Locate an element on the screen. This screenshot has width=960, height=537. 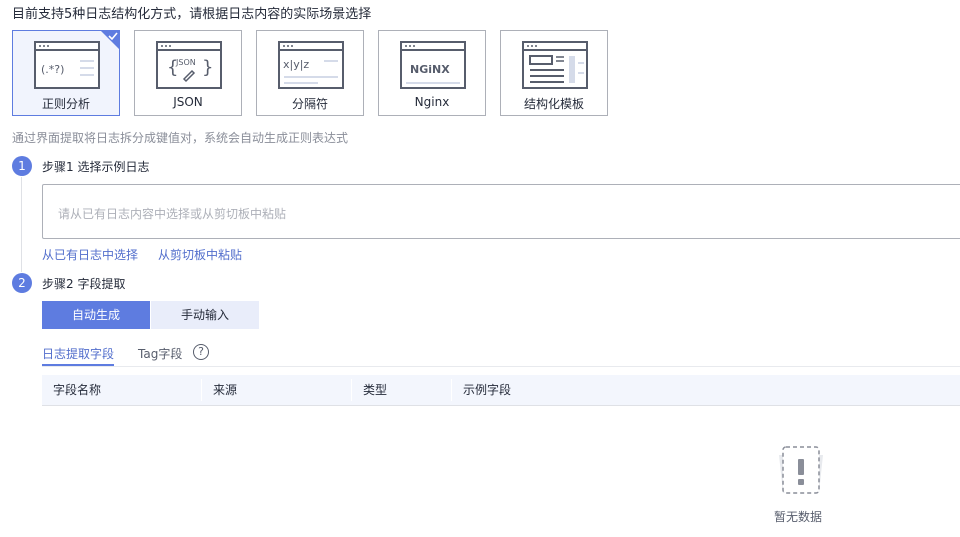
column-header-sample: 示例字段 is located at coordinates (487, 390).